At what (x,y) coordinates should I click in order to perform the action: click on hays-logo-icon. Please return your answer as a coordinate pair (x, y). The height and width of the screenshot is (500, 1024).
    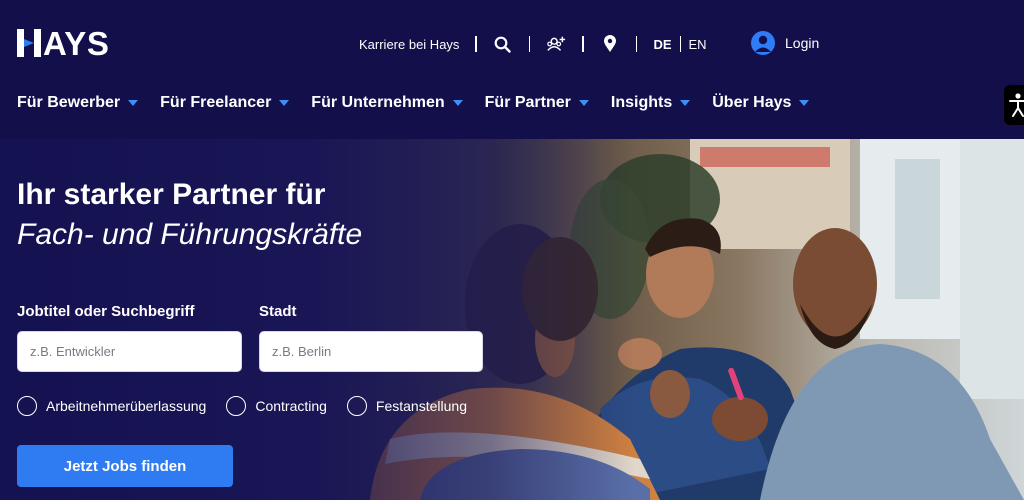
    Looking at the image, I should click on (29, 43).